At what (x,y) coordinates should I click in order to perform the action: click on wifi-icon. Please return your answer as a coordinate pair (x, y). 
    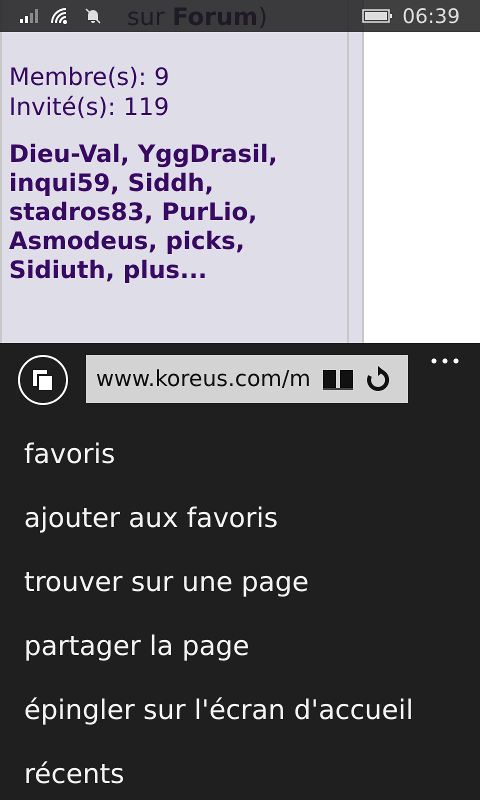
    Looking at the image, I should click on (60, 16).